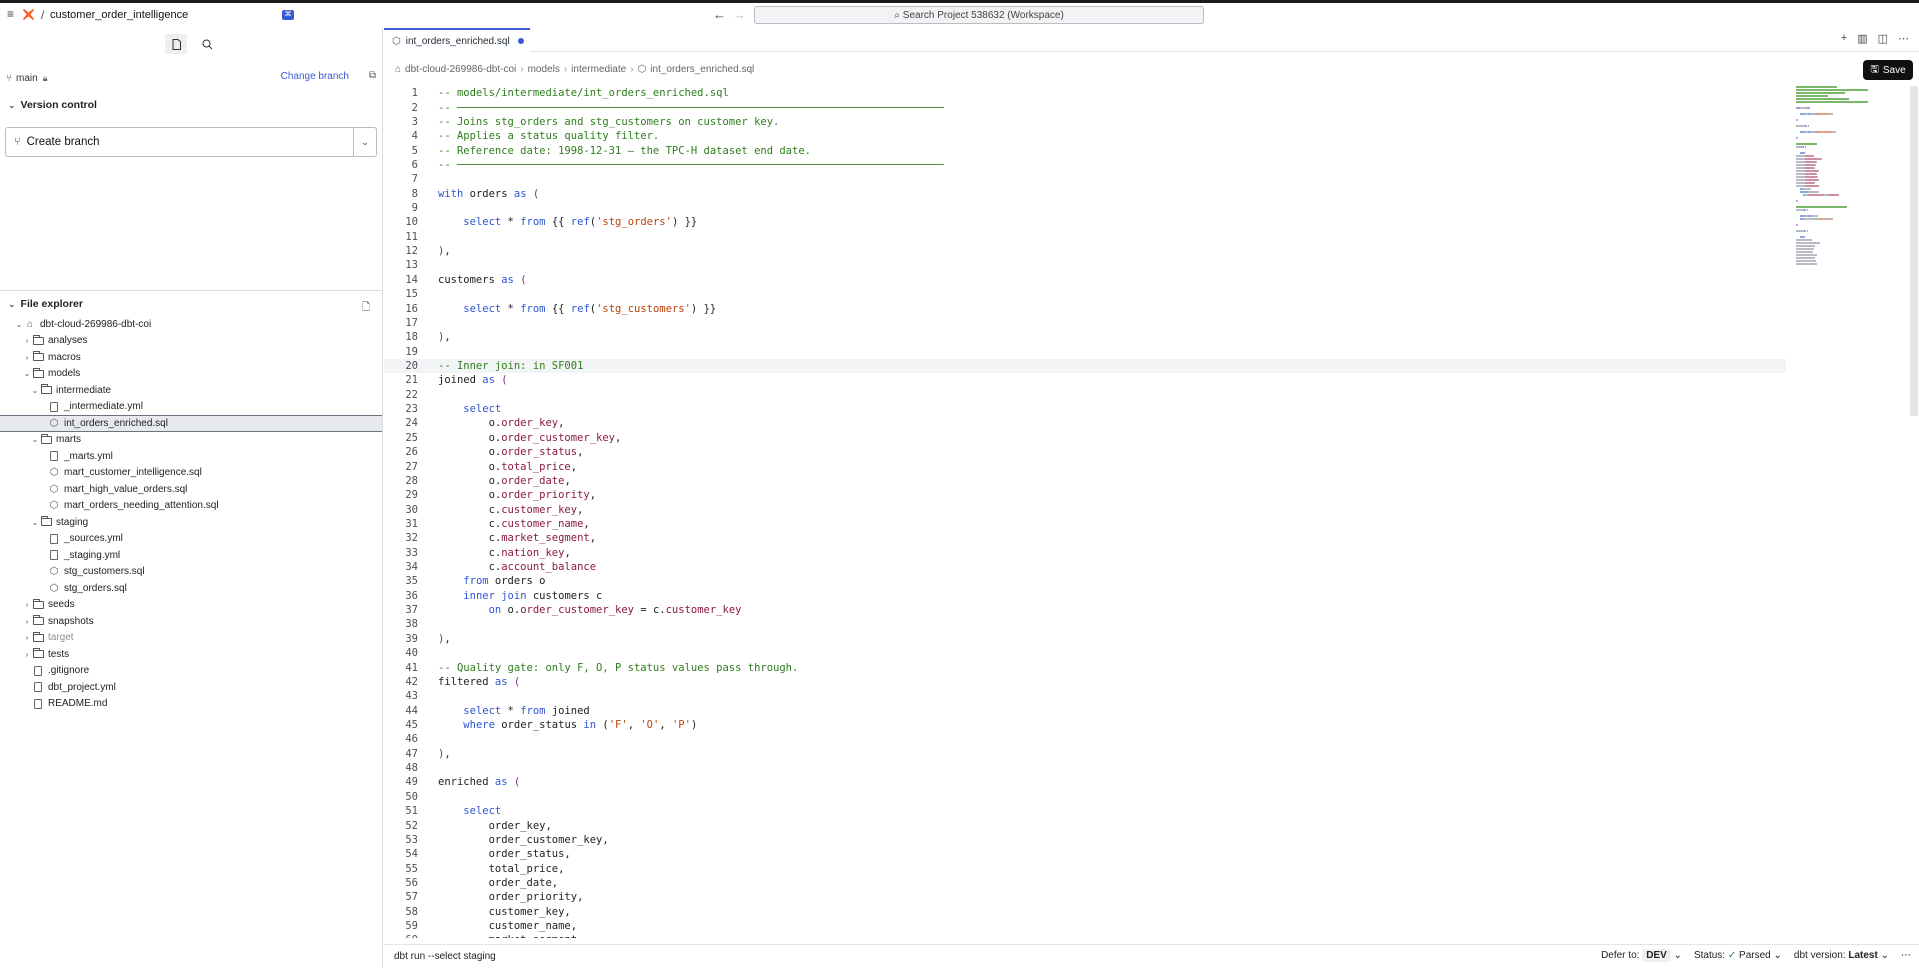 This screenshot has height=968, width=1919. I want to click on change-branch-link: Change branch, so click(315, 76).